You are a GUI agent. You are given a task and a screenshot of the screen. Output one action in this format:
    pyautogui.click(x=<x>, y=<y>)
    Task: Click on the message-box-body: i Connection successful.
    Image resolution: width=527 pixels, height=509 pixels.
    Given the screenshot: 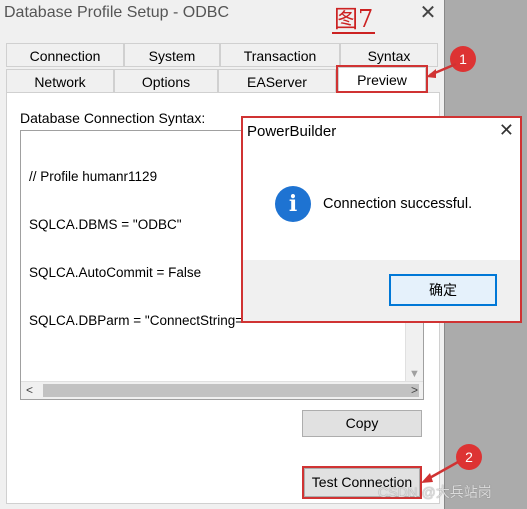 What is the action you would take?
    pyautogui.click(x=381, y=205)
    